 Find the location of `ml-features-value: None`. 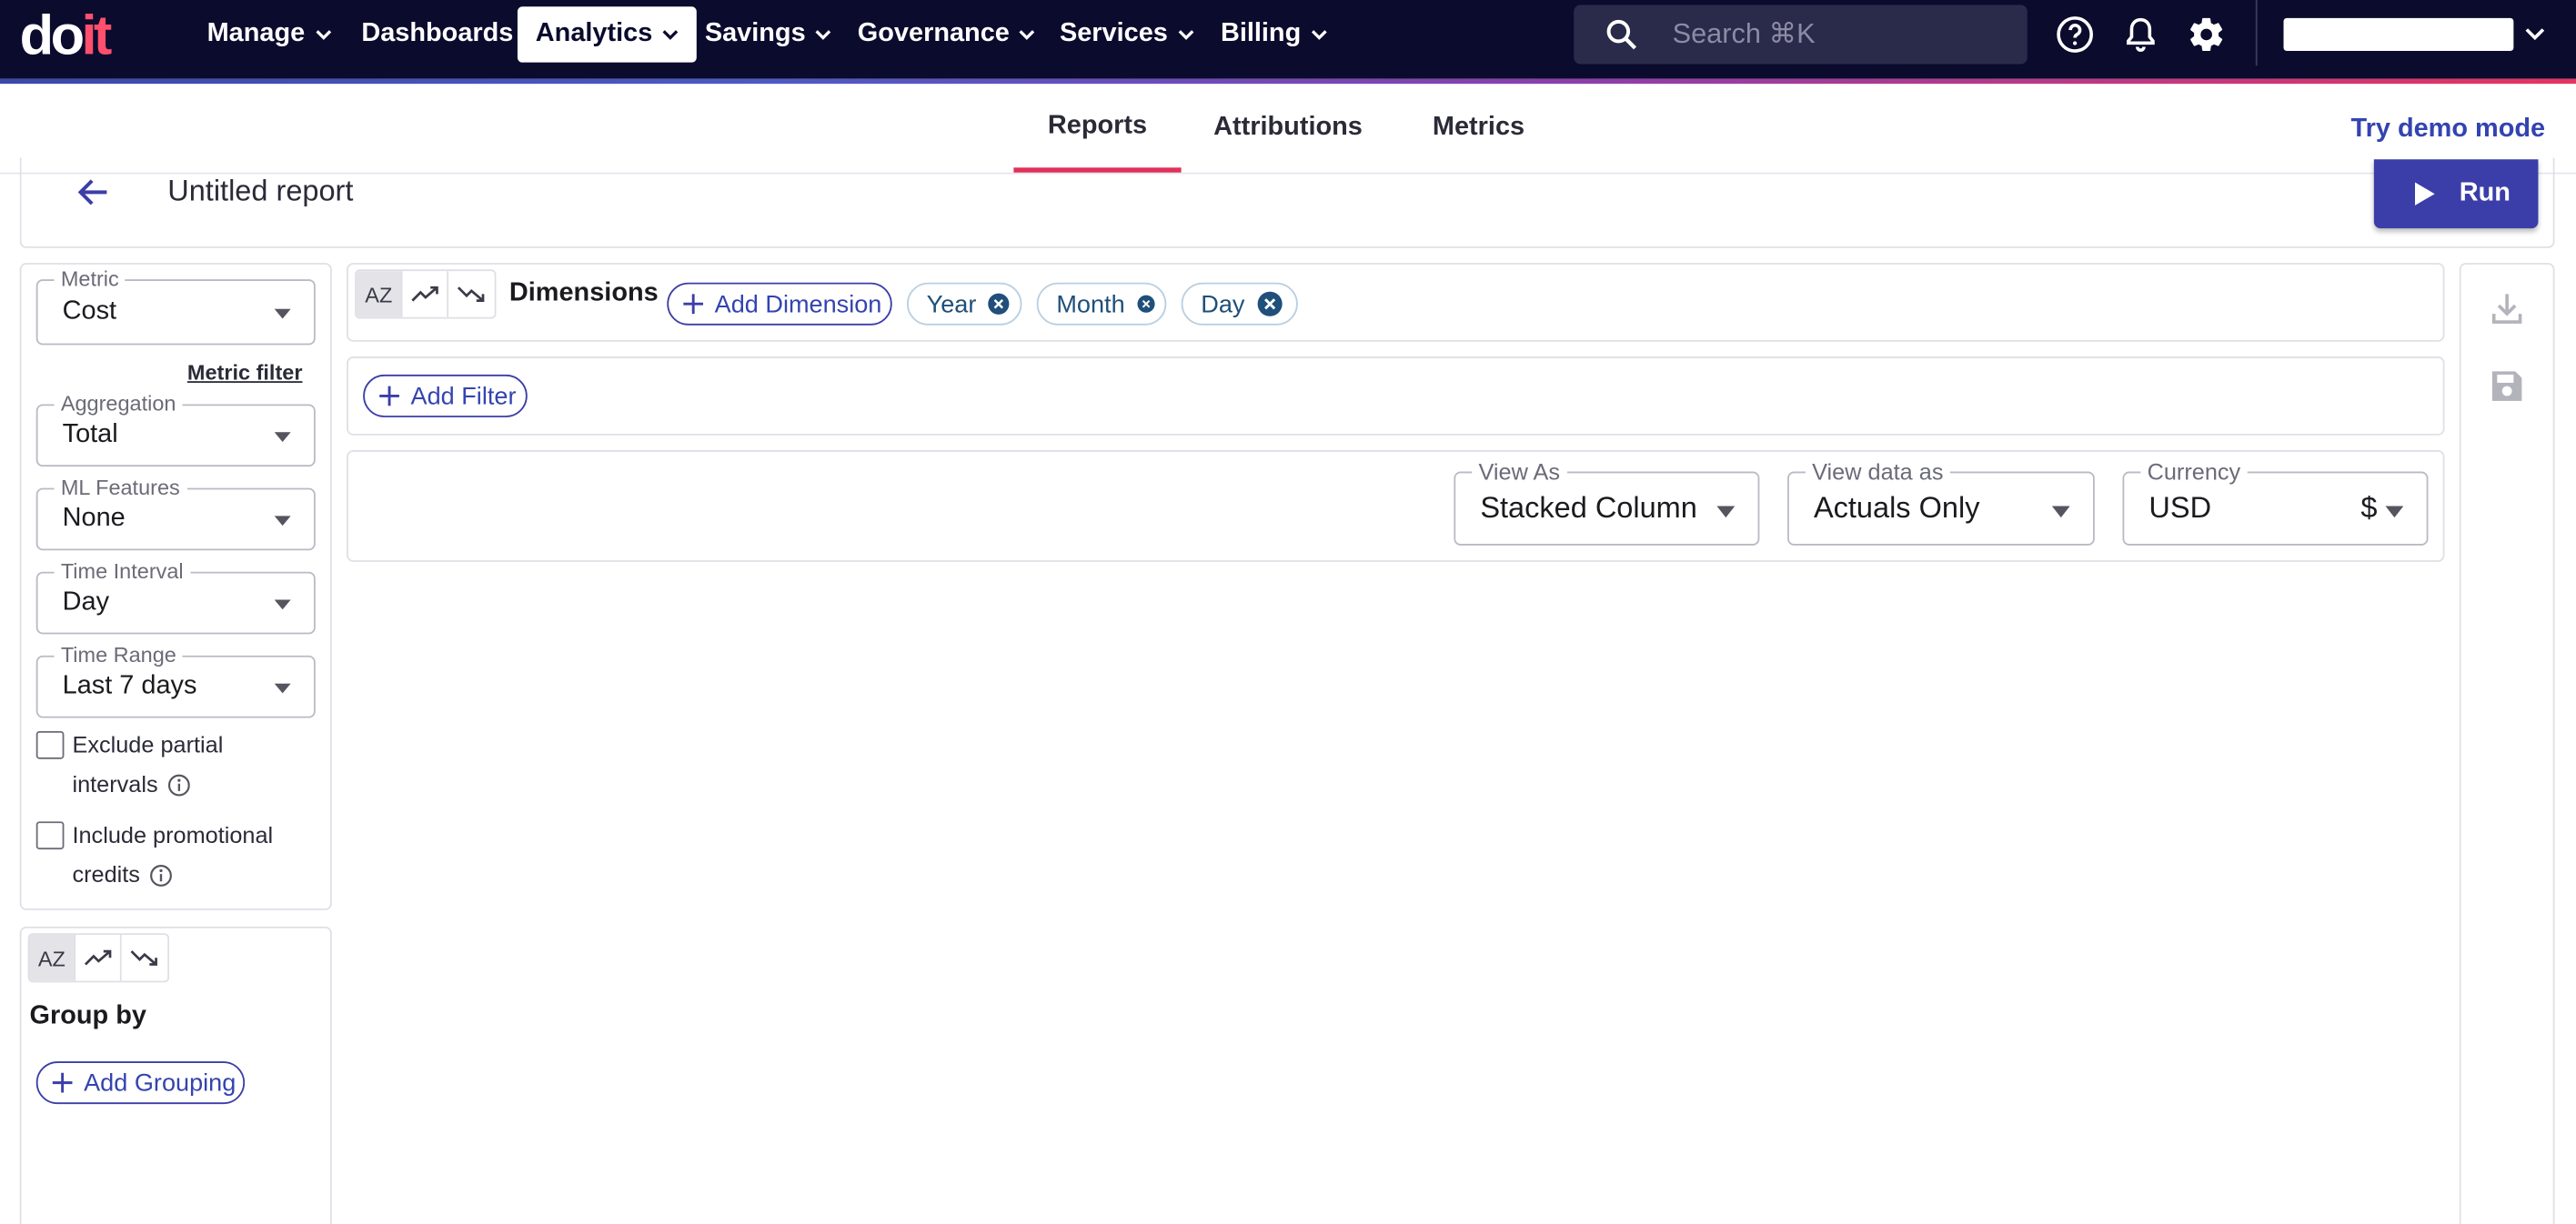

ml-features-value: None is located at coordinates (94, 519).